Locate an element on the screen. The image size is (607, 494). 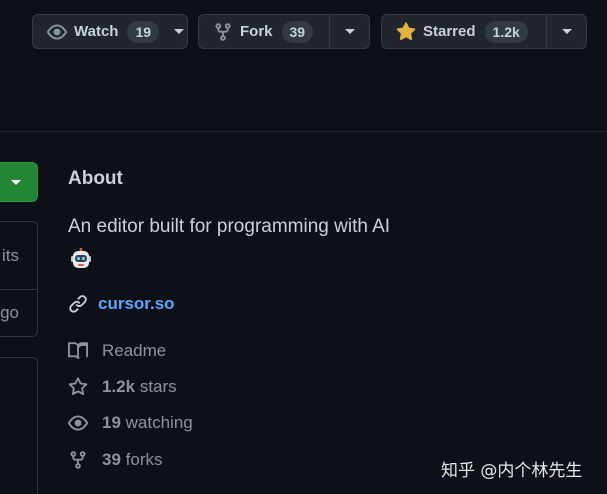
stars-text: 1.2k stars is located at coordinates (139, 387).